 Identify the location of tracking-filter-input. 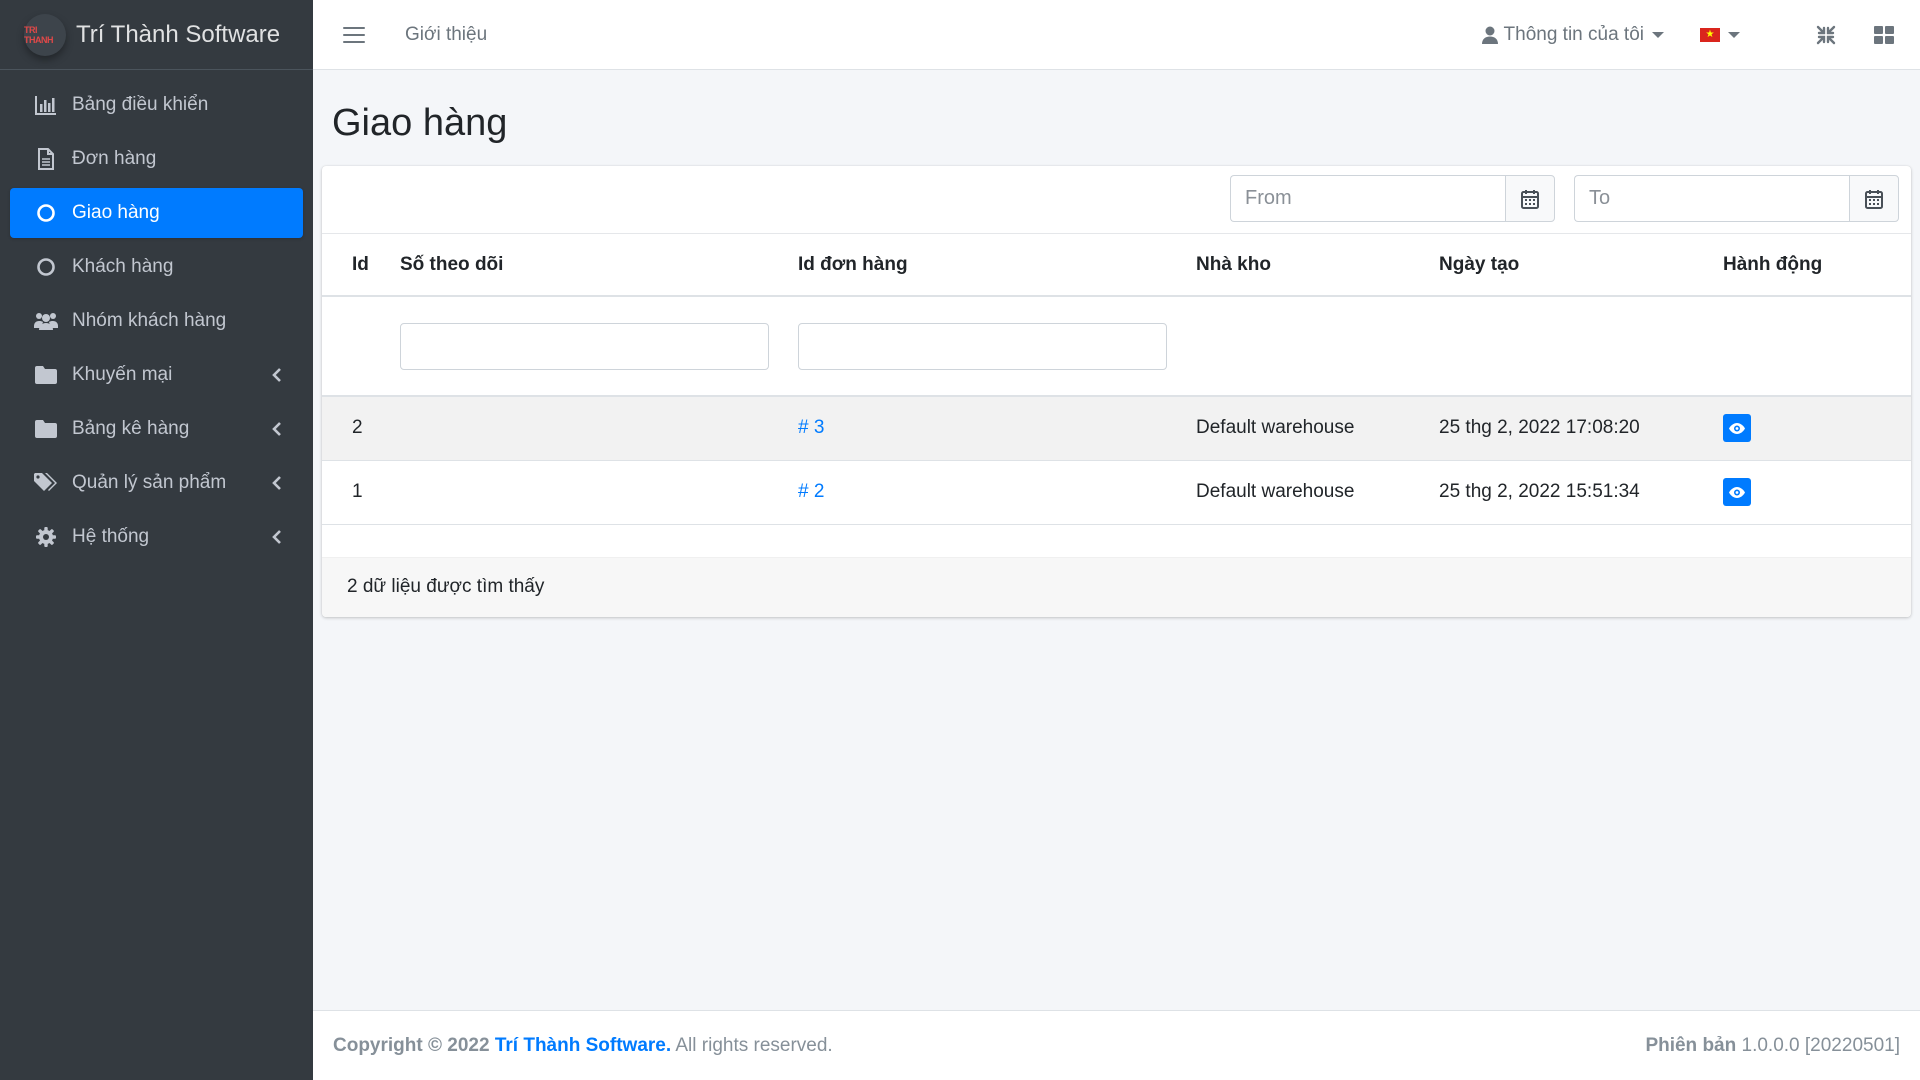
(584, 346).